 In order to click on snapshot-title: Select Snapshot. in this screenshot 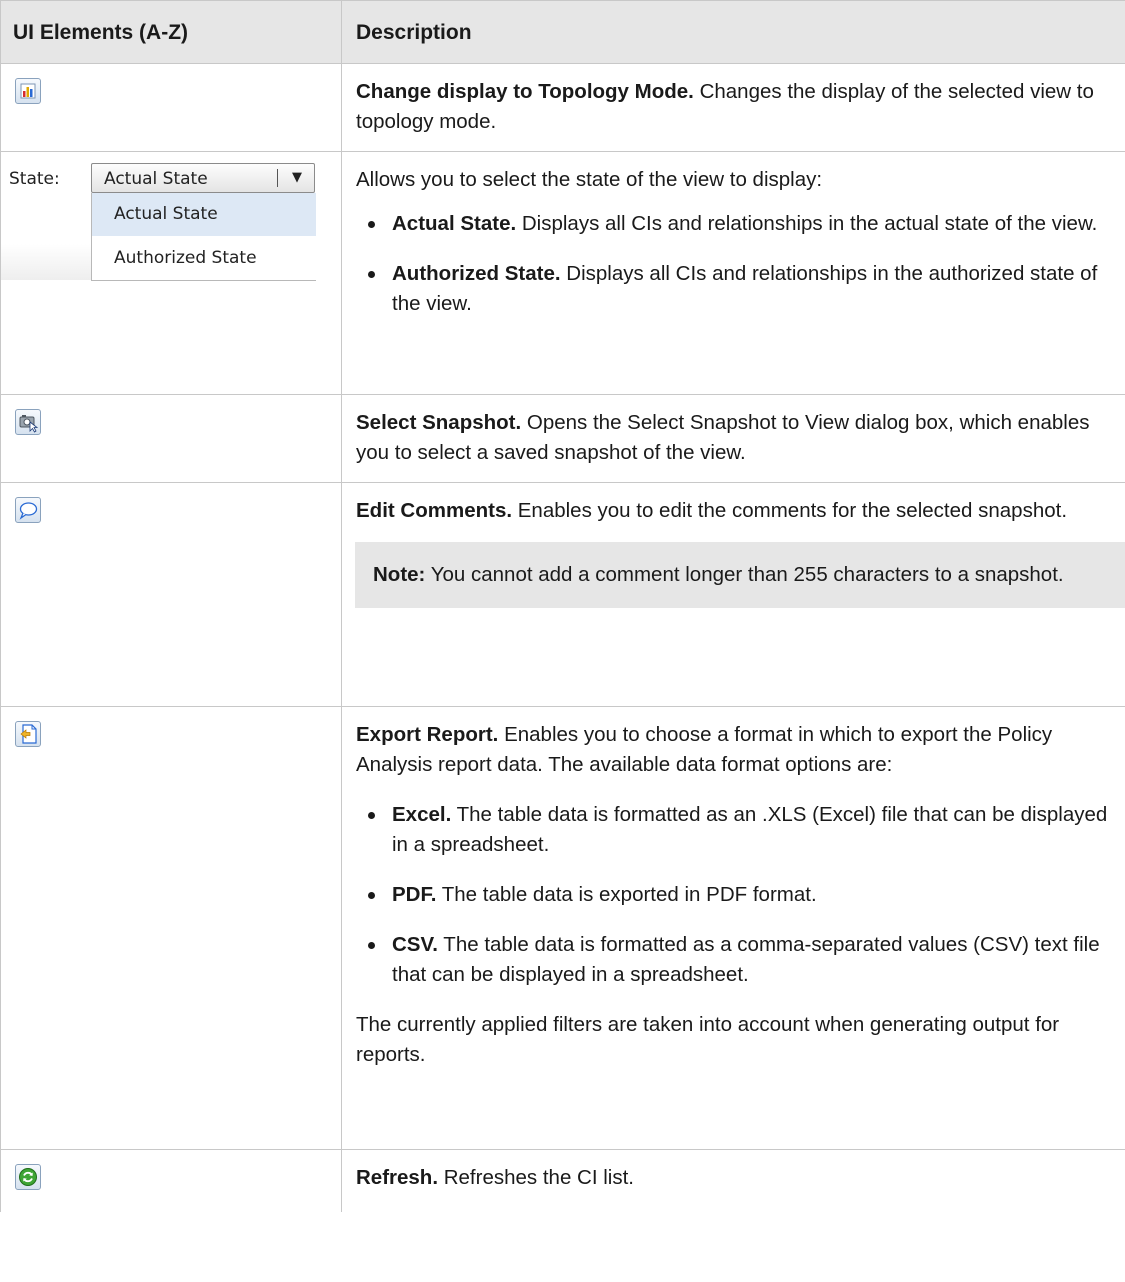, I will do `click(439, 422)`.